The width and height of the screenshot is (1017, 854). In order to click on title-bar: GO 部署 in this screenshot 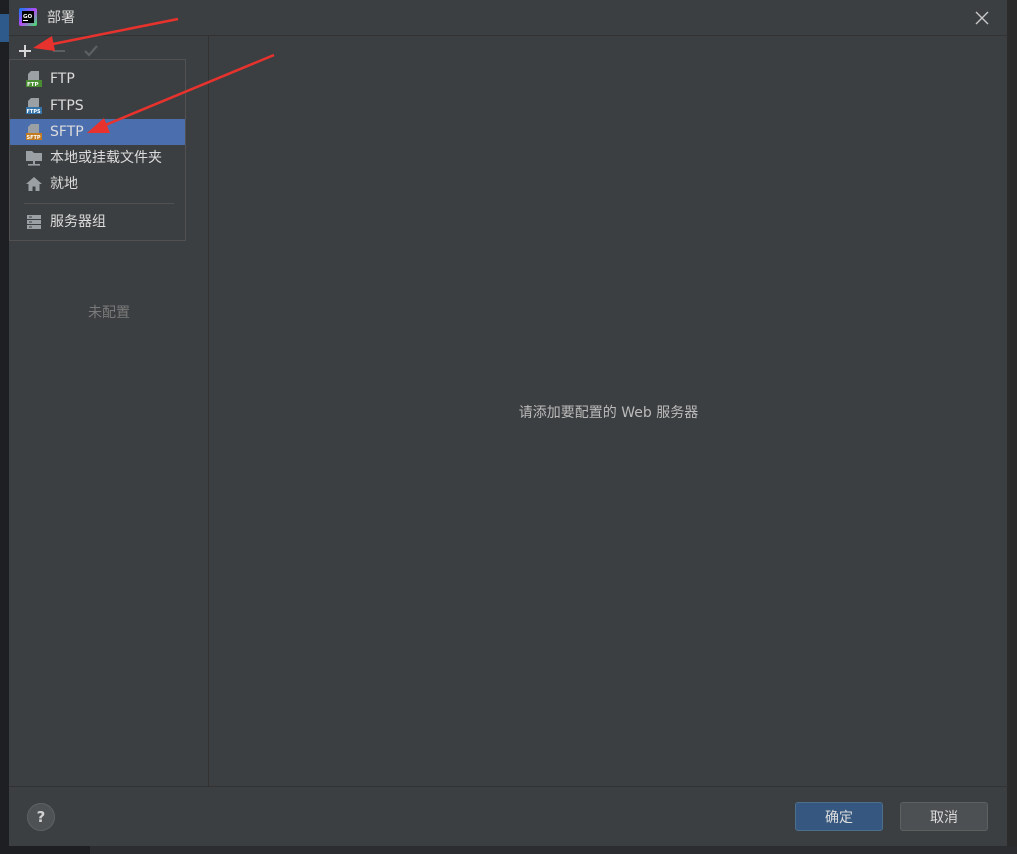, I will do `click(508, 18)`.